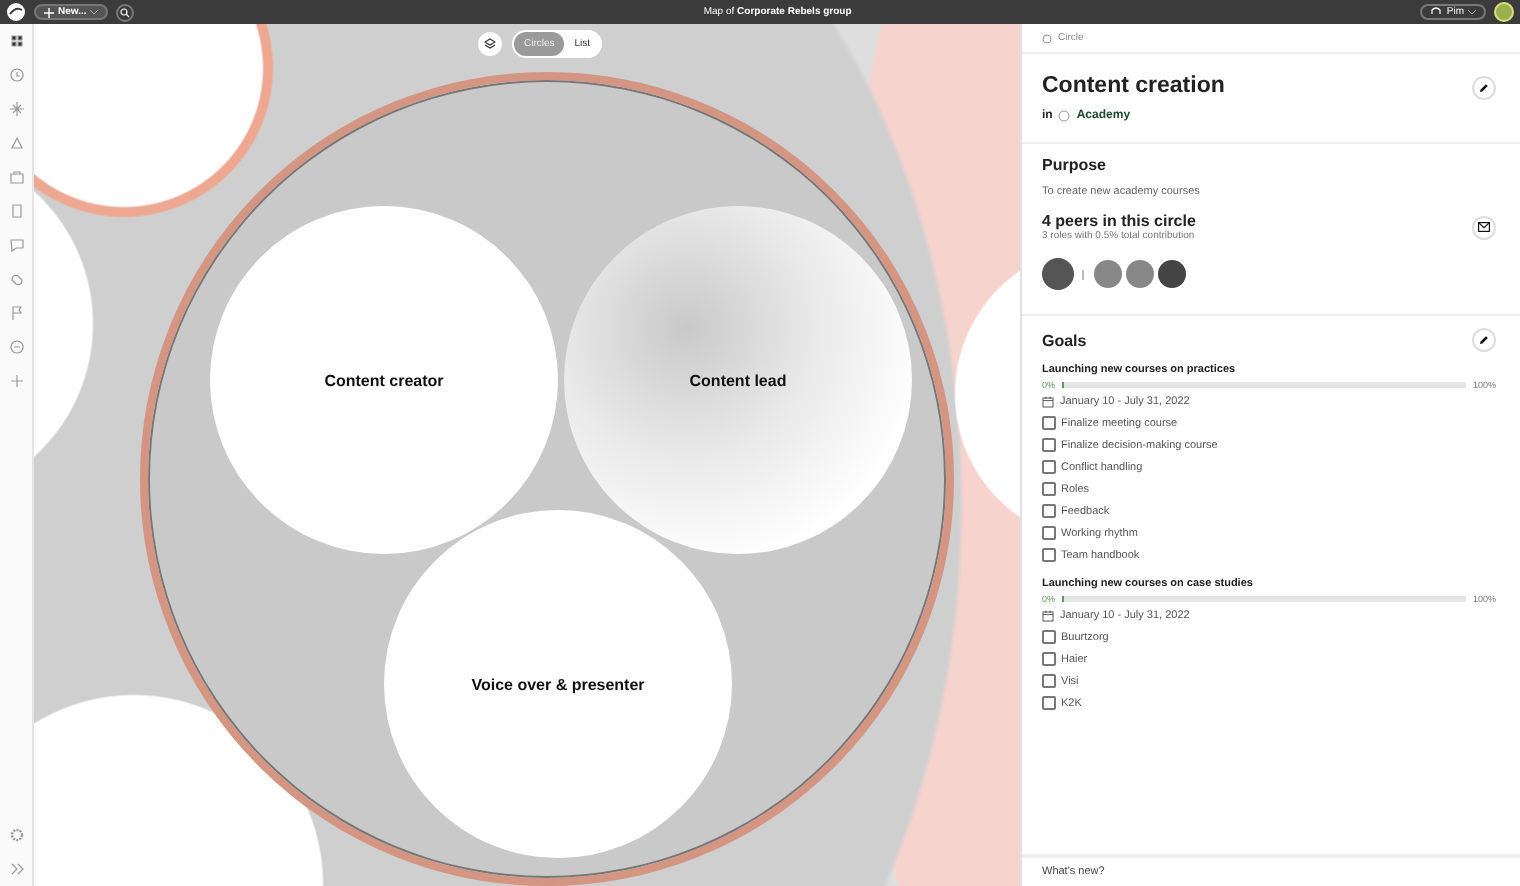 The height and width of the screenshot is (886, 1520). What do you see at coordinates (16, 75) in the screenshot?
I see `clock-icon` at bounding box center [16, 75].